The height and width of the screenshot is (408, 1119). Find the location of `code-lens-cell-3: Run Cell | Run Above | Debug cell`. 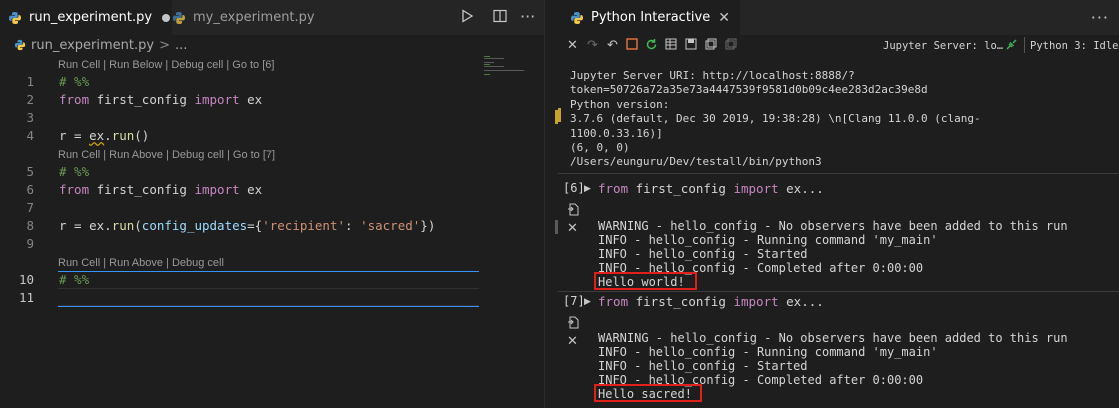

code-lens-cell-3: Run Cell | Run Above | Debug cell is located at coordinates (141, 263).